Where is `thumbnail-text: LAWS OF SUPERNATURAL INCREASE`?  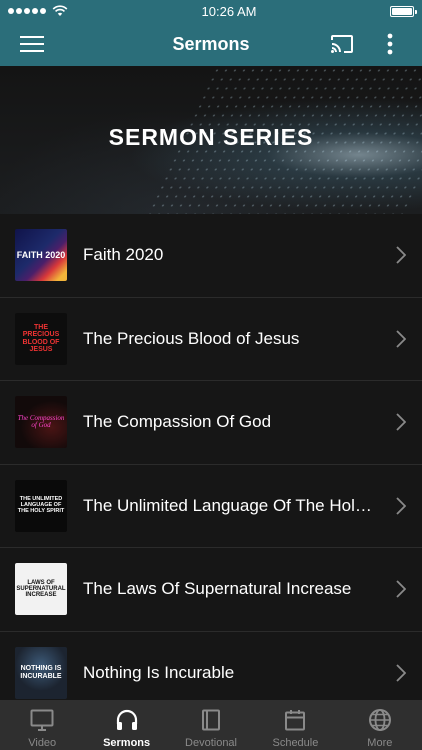 thumbnail-text: LAWS OF SUPERNATURAL INCREASE is located at coordinates (41, 589).